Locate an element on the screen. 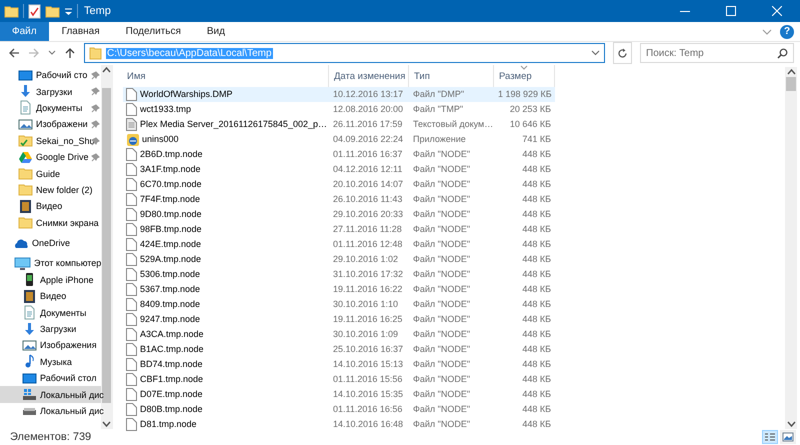  file-row: 5306.tmp.node 31.10.2016 17:32 Файл "NODE" 448 КБ is located at coordinates (339, 274).